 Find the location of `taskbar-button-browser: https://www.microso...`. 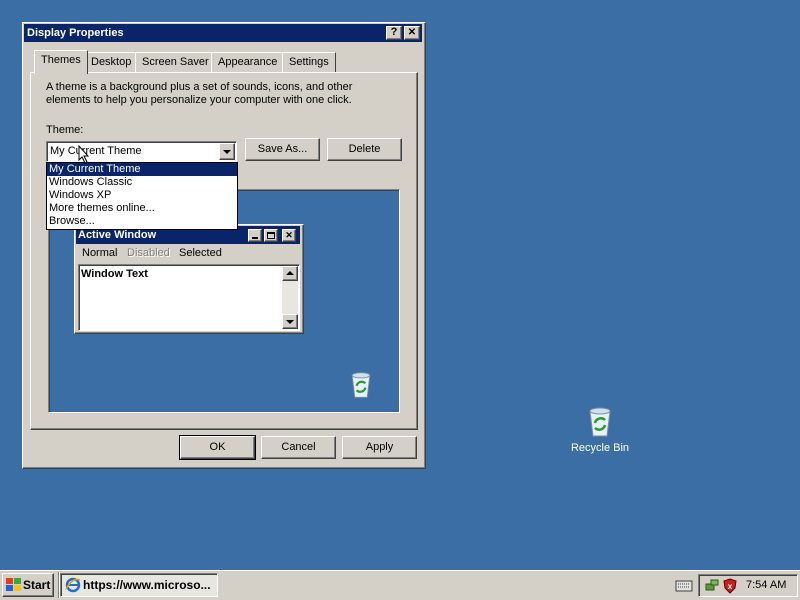

taskbar-button-browser: https://www.microso... is located at coordinates (139, 585).